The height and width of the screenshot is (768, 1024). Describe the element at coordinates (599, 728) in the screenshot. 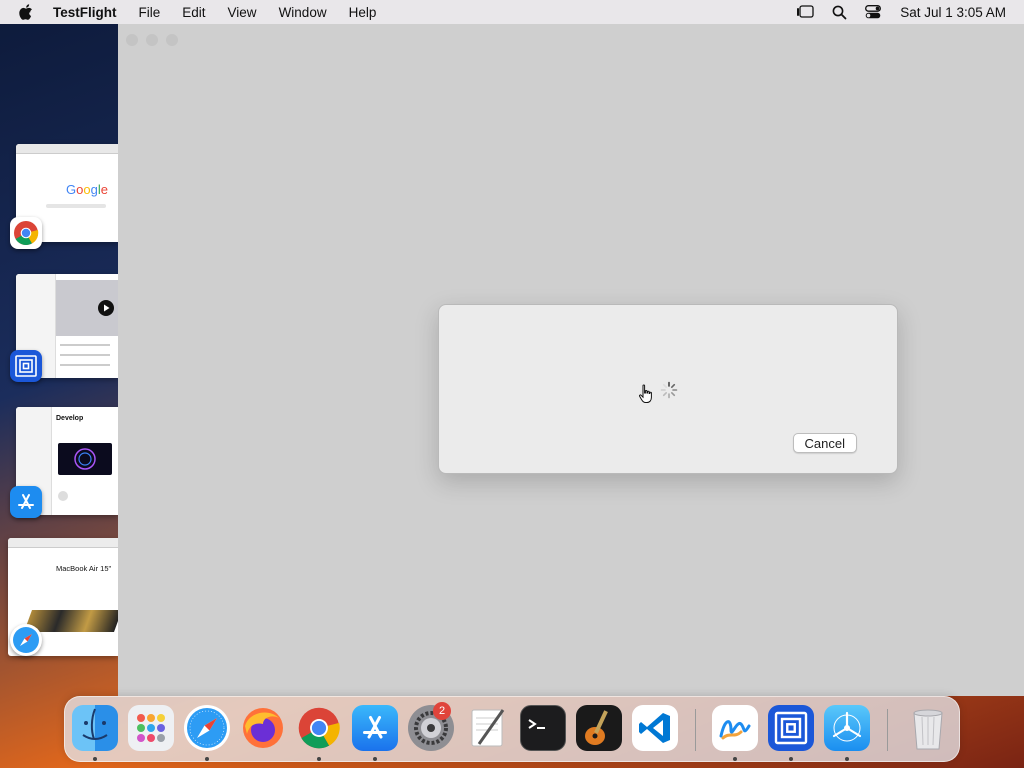

I see `garageband-icon` at that location.